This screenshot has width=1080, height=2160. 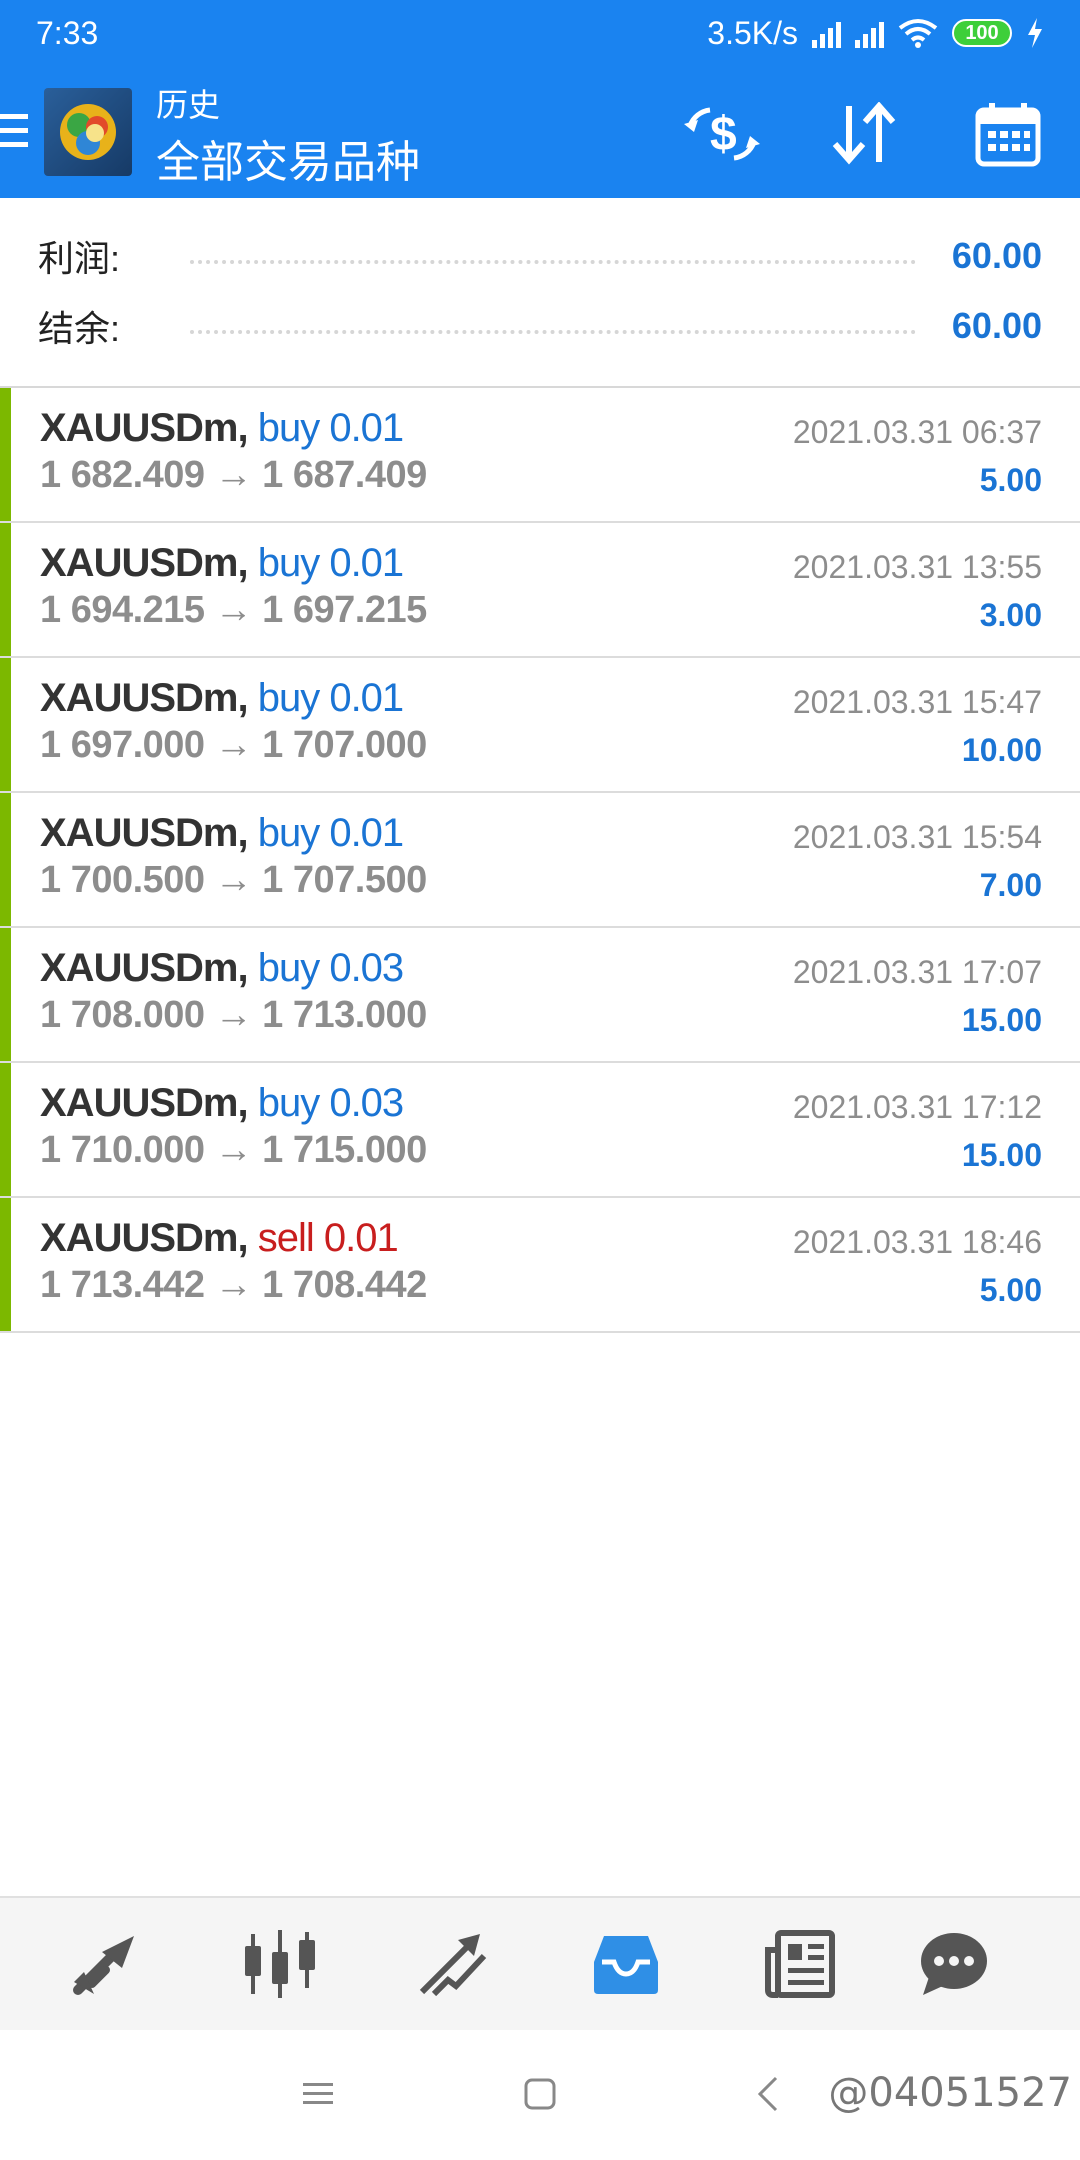 What do you see at coordinates (14, 132) in the screenshot?
I see `menu-icon` at bounding box center [14, 132].